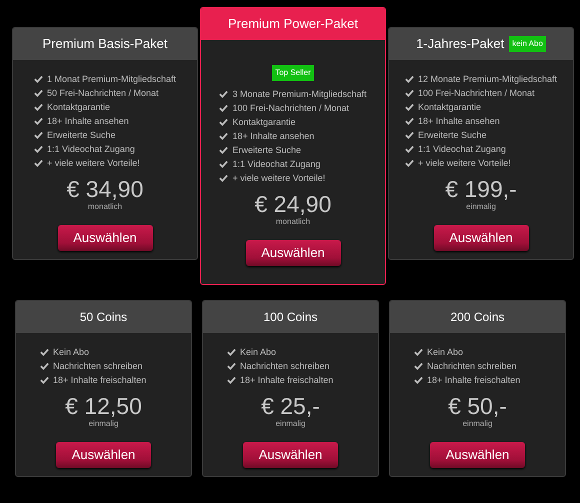 The width and height of the screenshot is (580, 503). I want to click on feature-text: 3 Monate Premium-Mitgliedschaft, so click(299, 94).